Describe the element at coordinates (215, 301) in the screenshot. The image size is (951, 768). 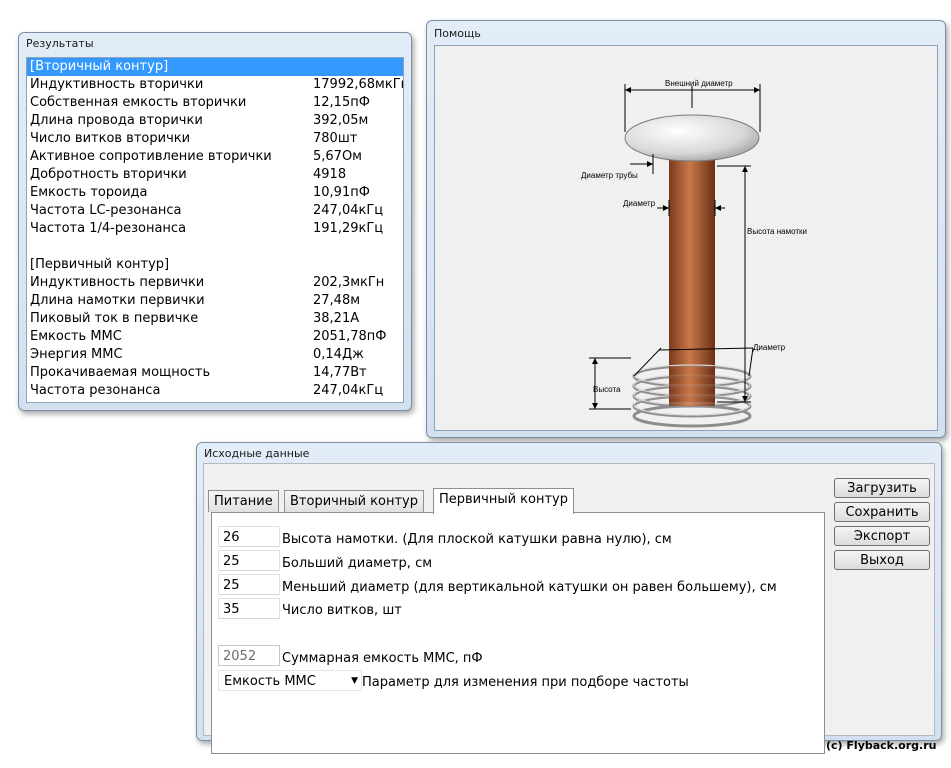
I see `results-row: Длина намотки первички 27,48м` at that location.